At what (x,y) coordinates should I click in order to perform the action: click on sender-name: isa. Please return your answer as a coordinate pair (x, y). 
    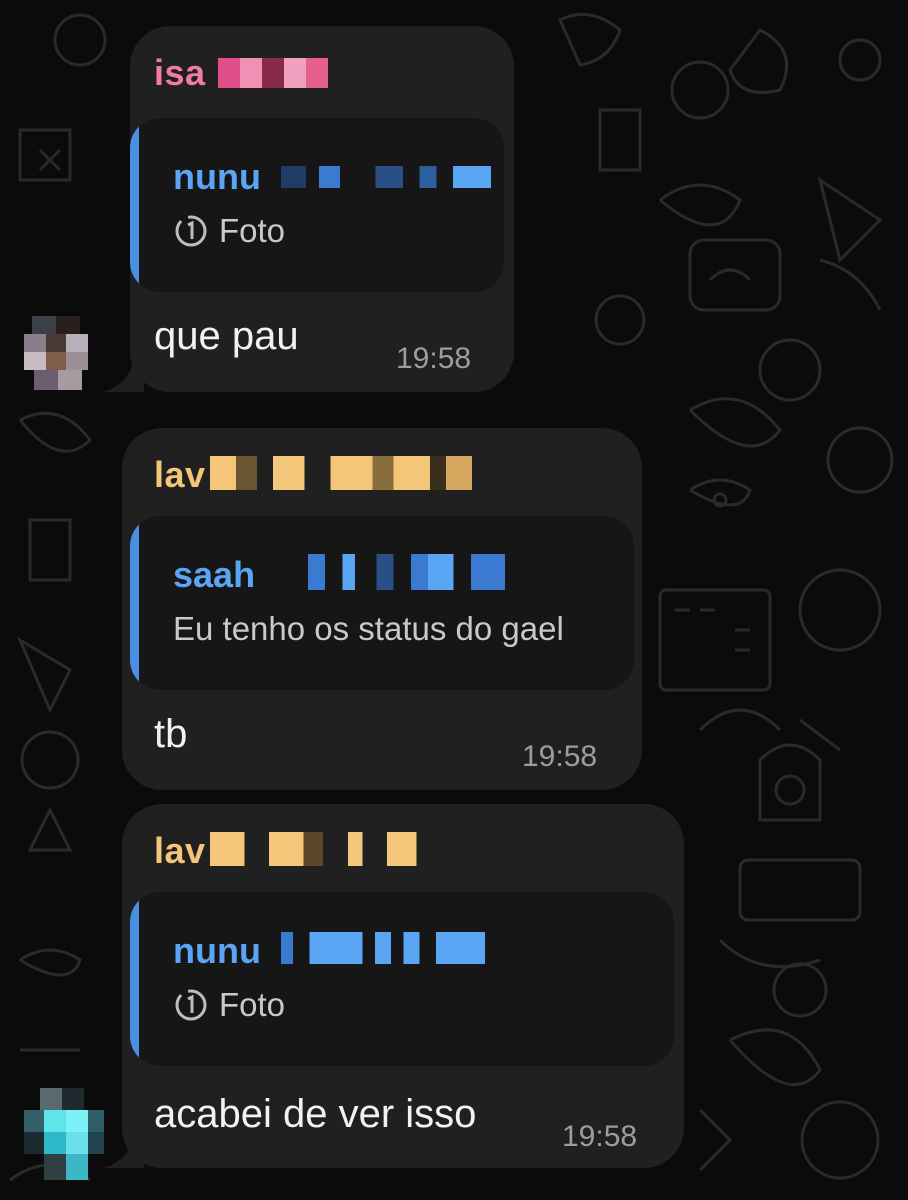
    Looking at the image, I should click on (241, 73).